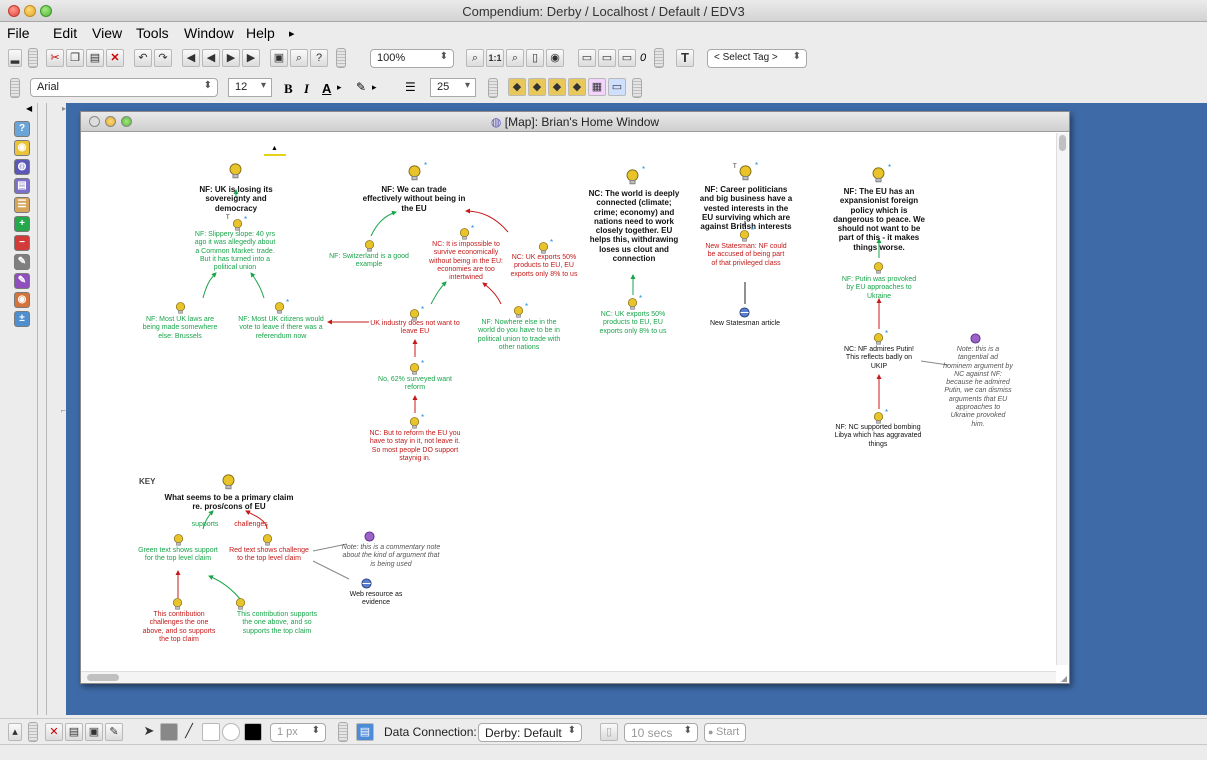 The image size is (1207, 760). Describe the element at coordinates (191, 58) in the screenshot. I see `back-icon: ◀` at that location.